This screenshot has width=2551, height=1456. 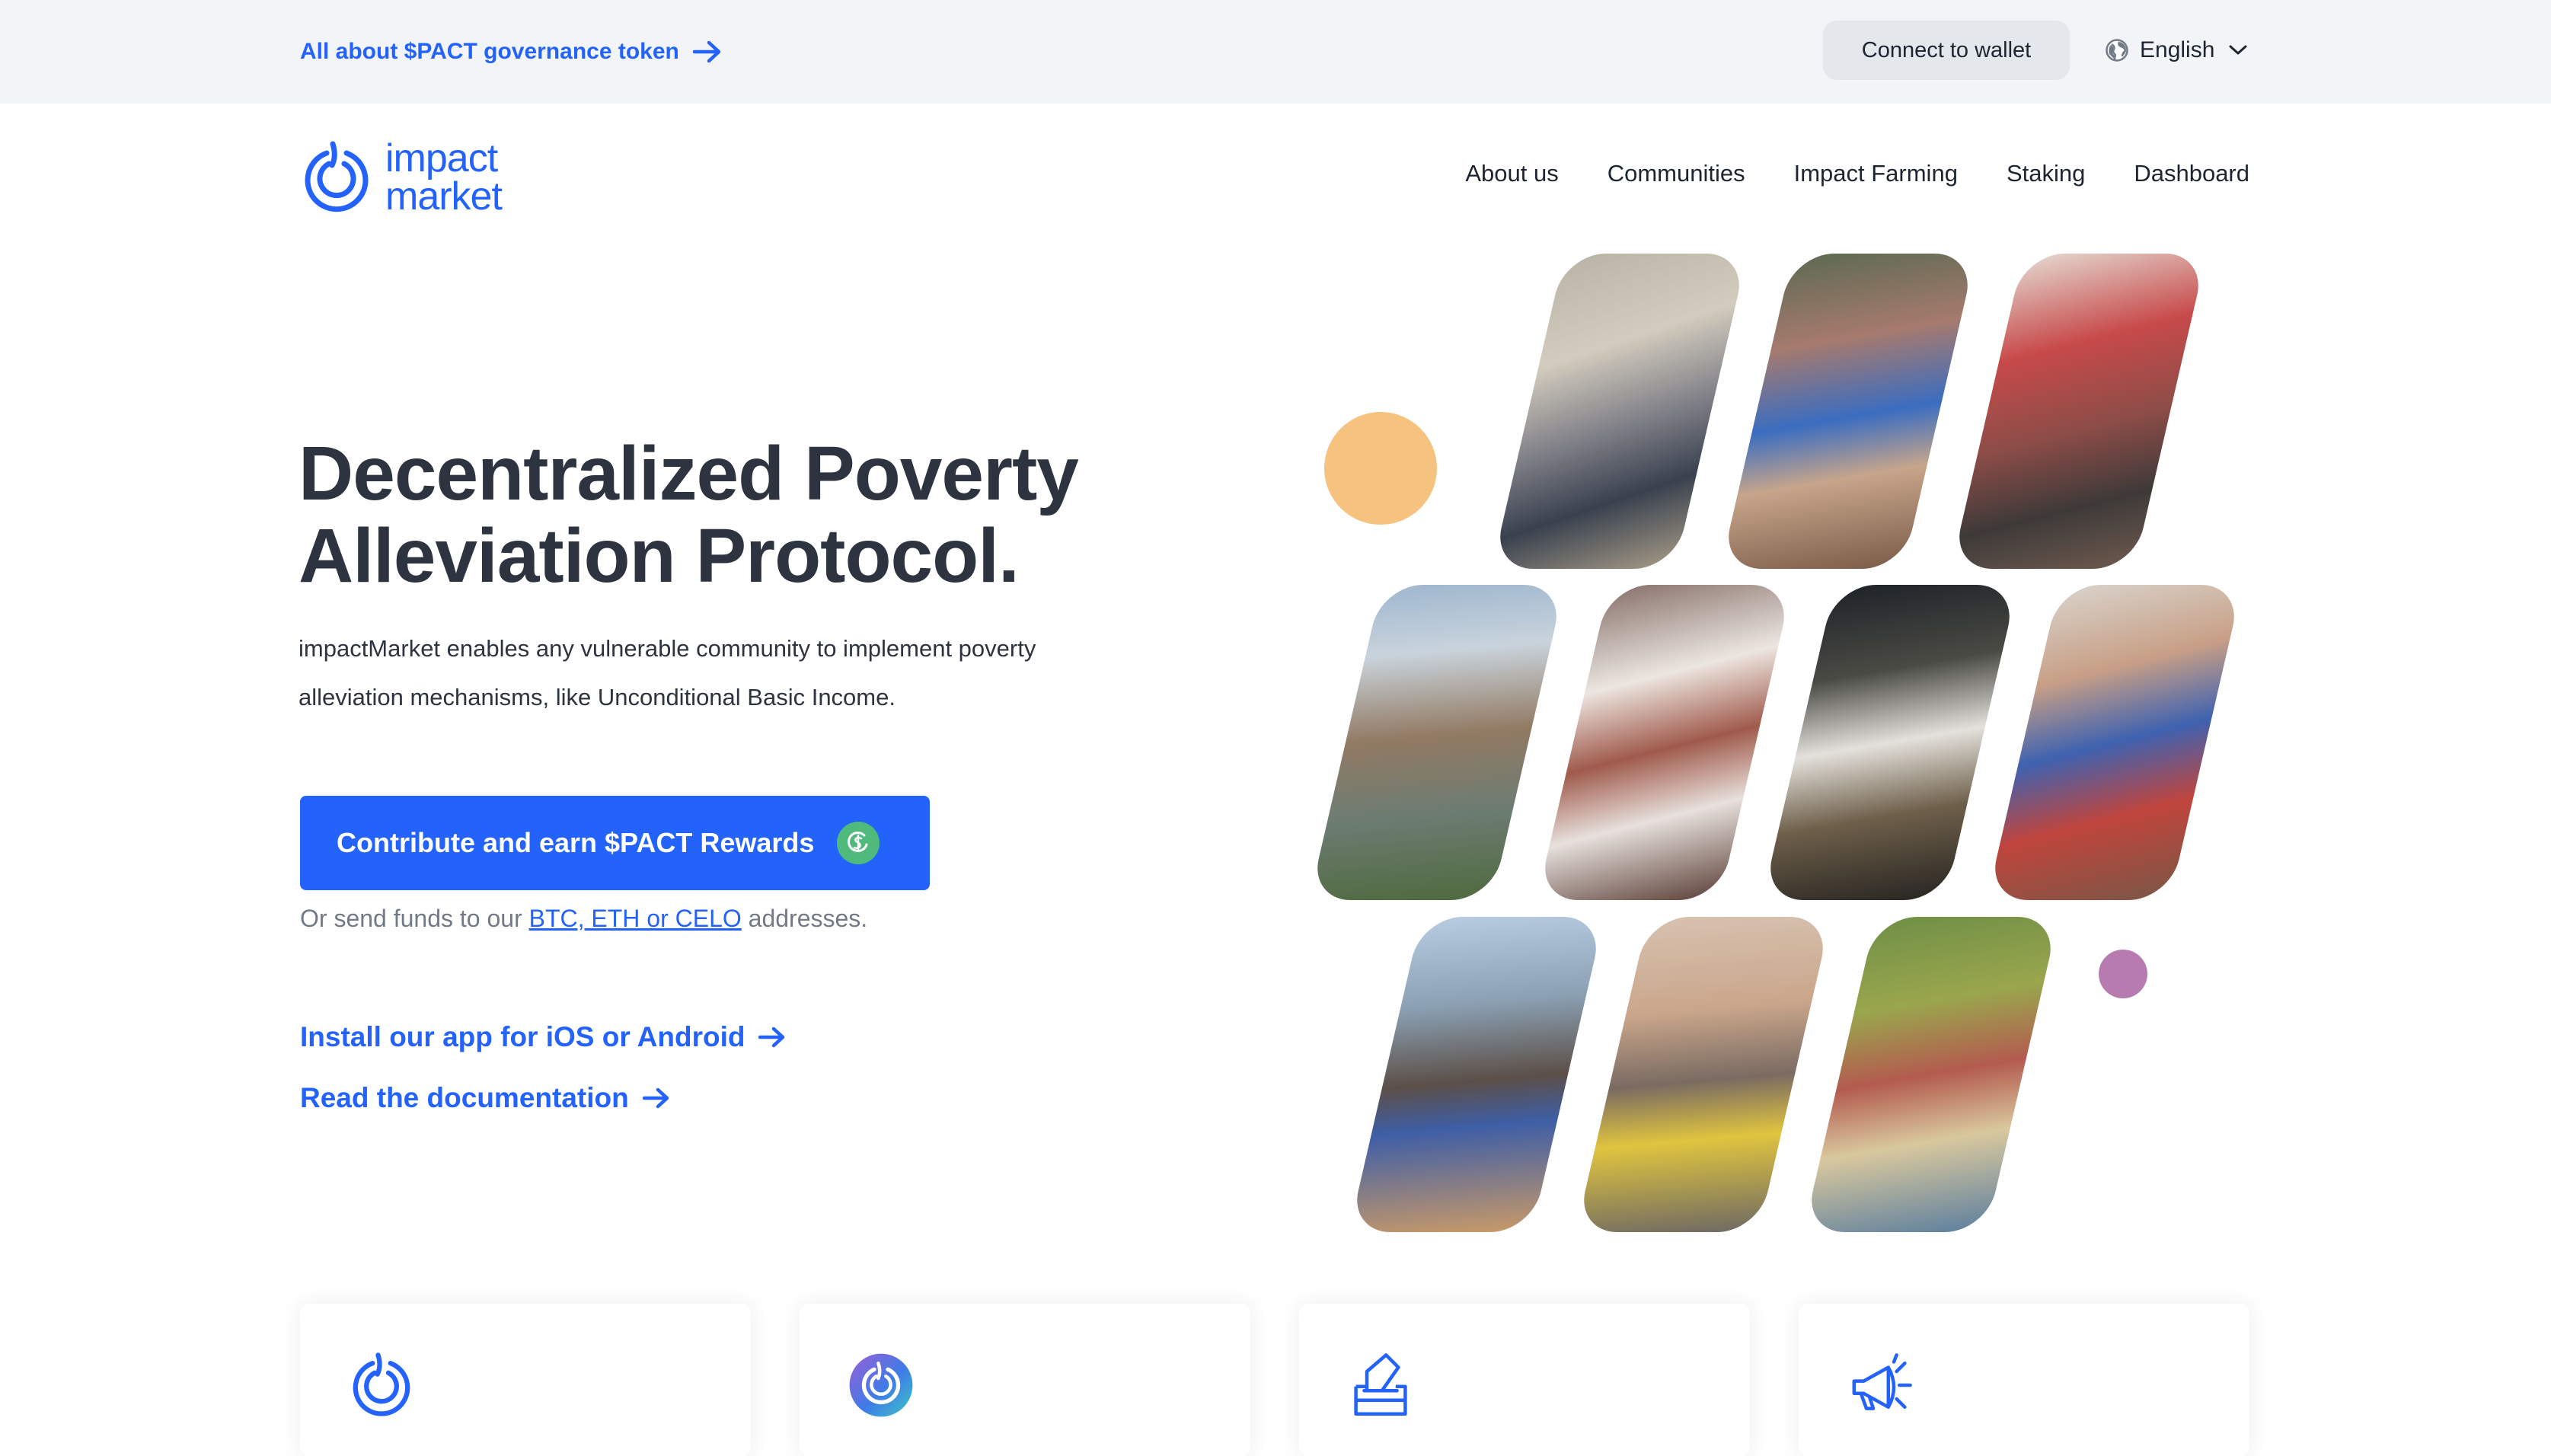 I want to click on documentation-label: Read the documentation, so click(x=465, y=1097).